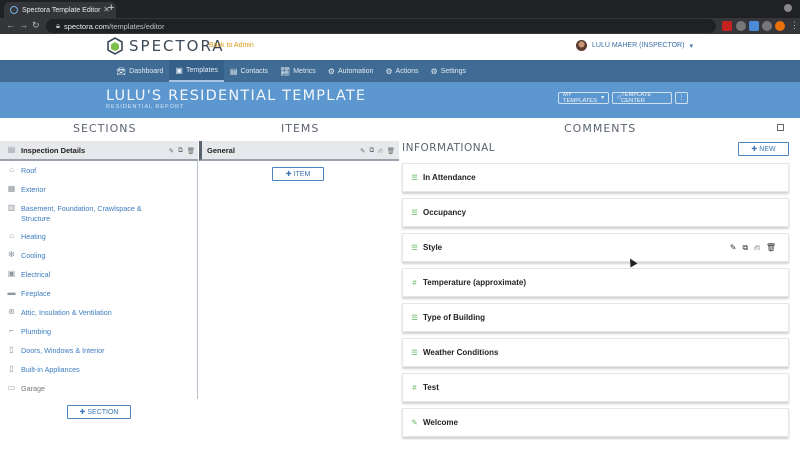 The height and width of the screenshot is (450, 800). Describe the element at coordinates (231, 45) in the screenshot. I see `back-to-admin-link: Back to Admin` at that location.